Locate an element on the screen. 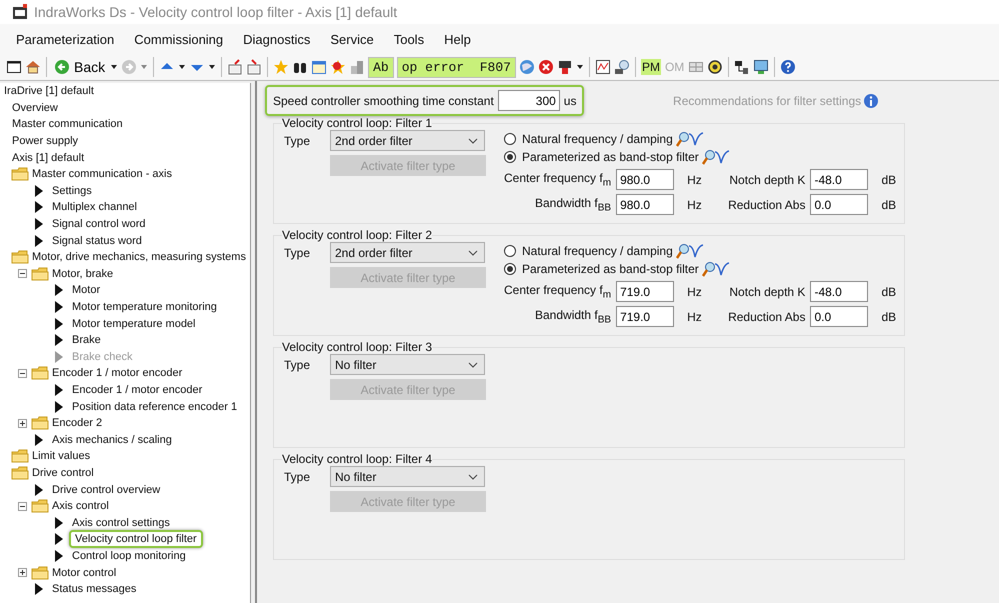  tree-item: Drive control overview is located at coordinates (106, 490).